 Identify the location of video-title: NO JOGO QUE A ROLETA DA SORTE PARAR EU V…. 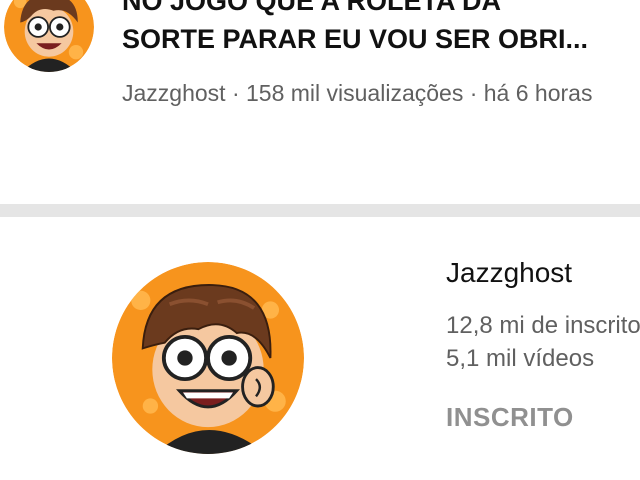
(381, 29).